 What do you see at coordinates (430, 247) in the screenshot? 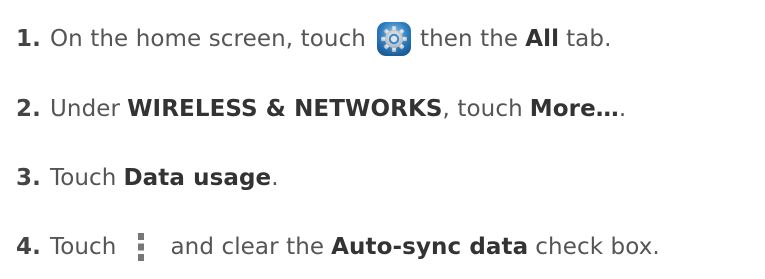
I see `step-bold: Auto-sync data` at bounding box center [430, 247].